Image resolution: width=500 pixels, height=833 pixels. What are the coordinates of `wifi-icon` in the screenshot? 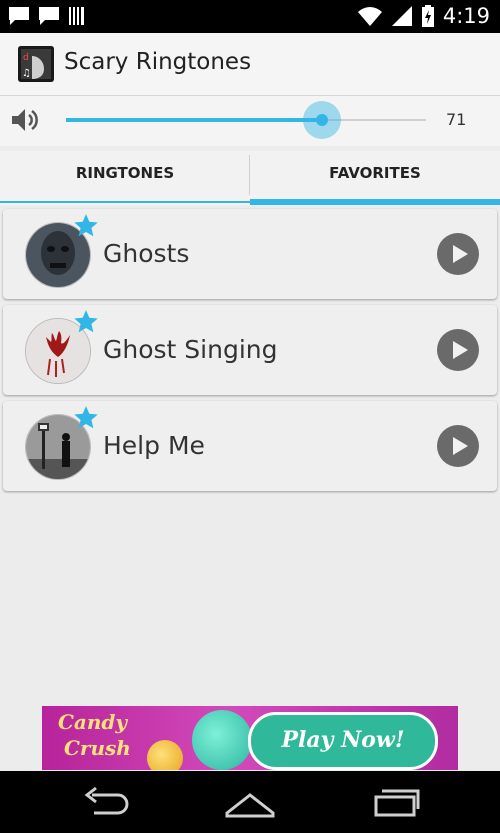 It's located at (369, 16).